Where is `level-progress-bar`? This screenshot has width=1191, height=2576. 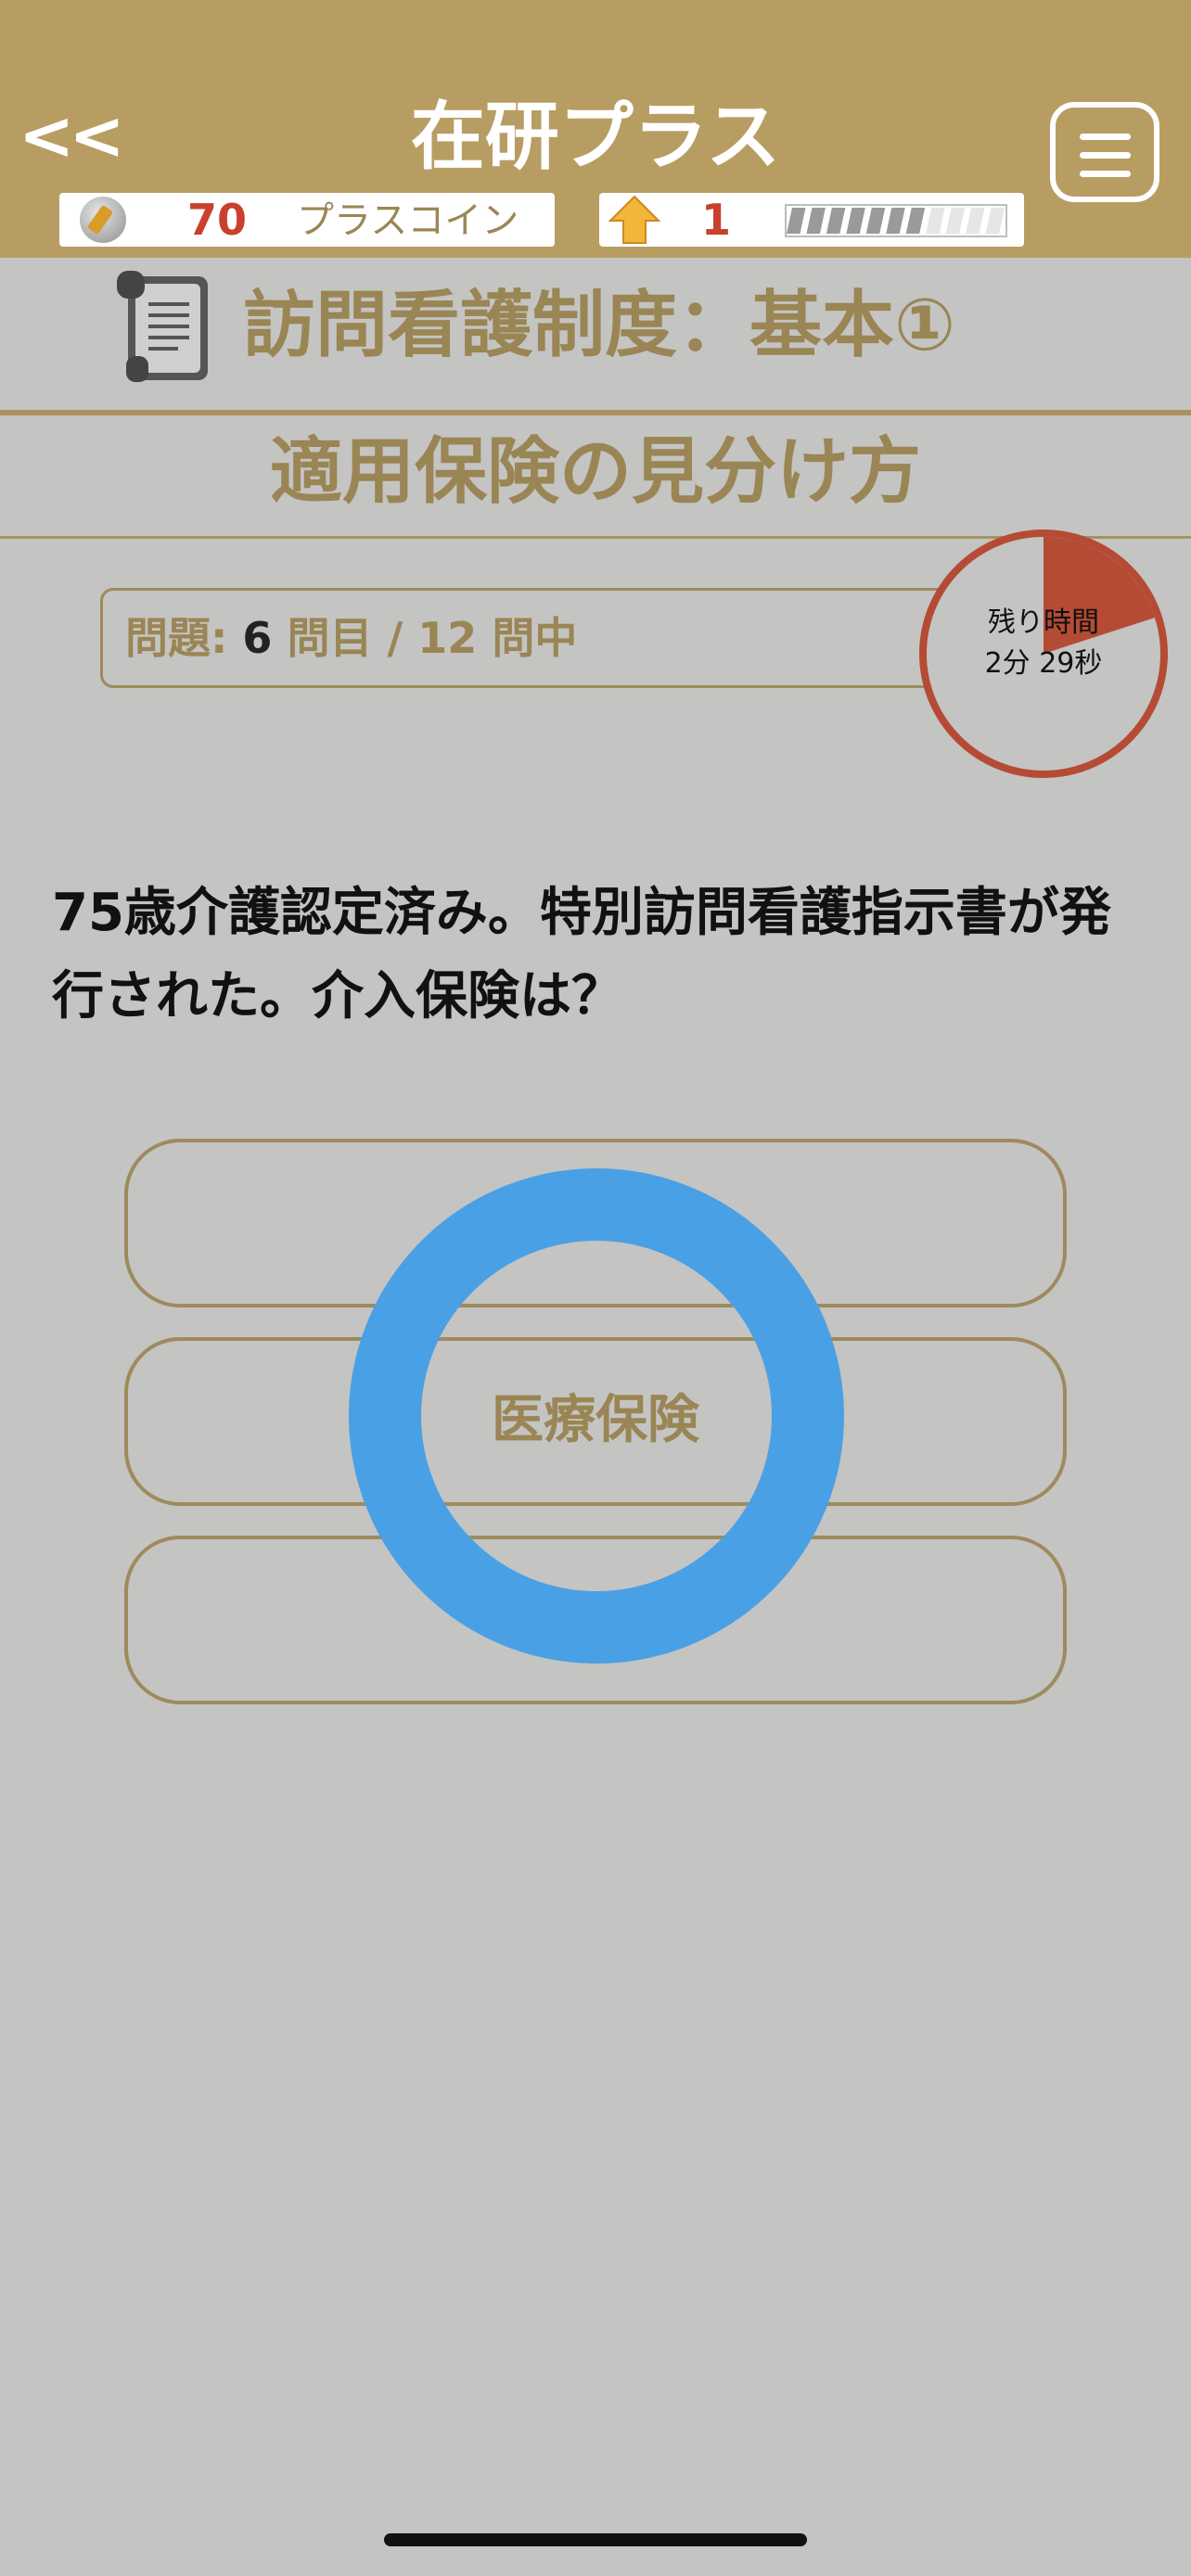
level-progress-bar is located at coordinates (896, 221).